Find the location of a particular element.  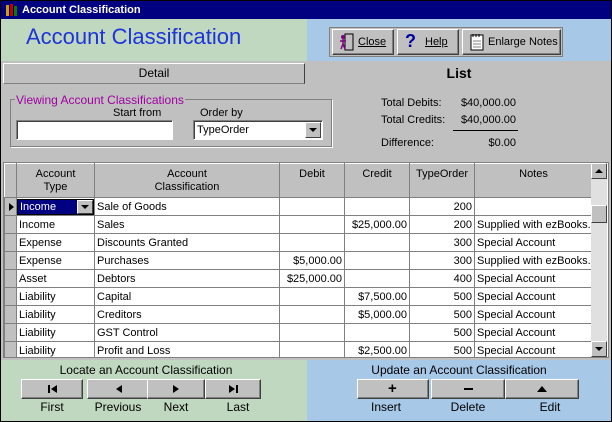

cell-account-type: Asset is located at coordinates (55, 278).